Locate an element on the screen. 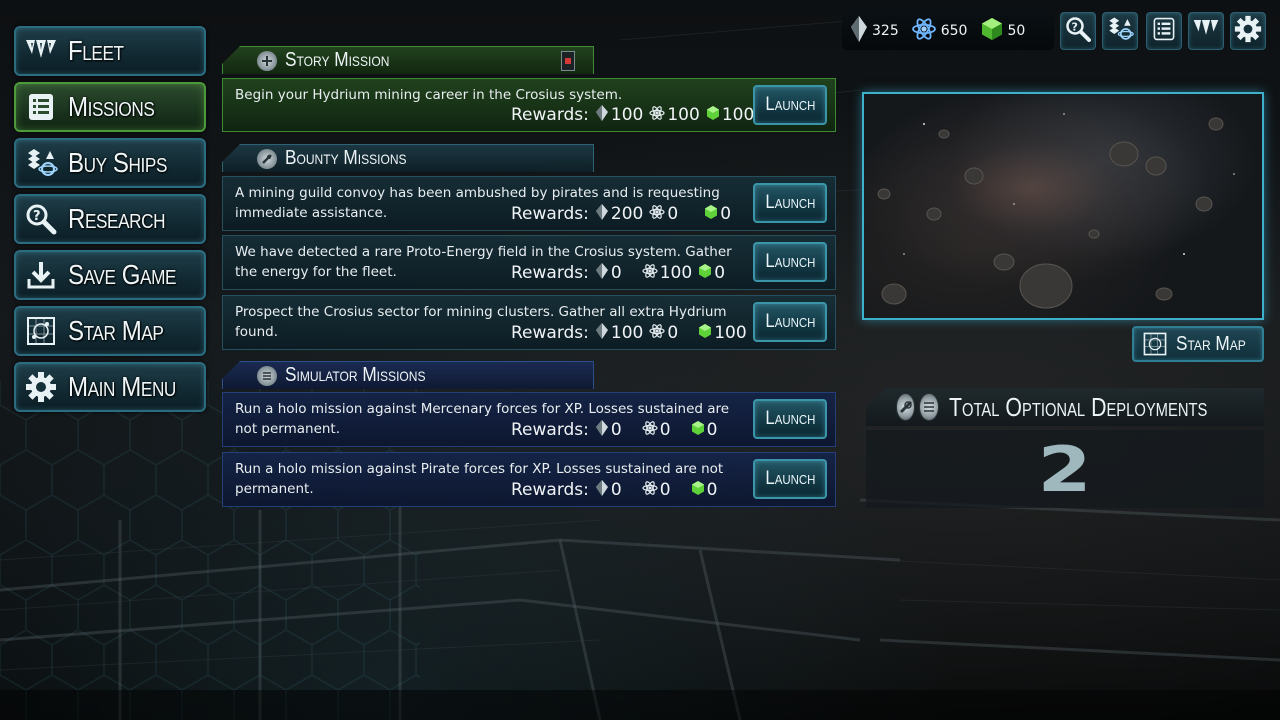 The image size is (1280, 720). mission-rewards: Rewards: 100 100 100 is located at coordinates (635, 115).